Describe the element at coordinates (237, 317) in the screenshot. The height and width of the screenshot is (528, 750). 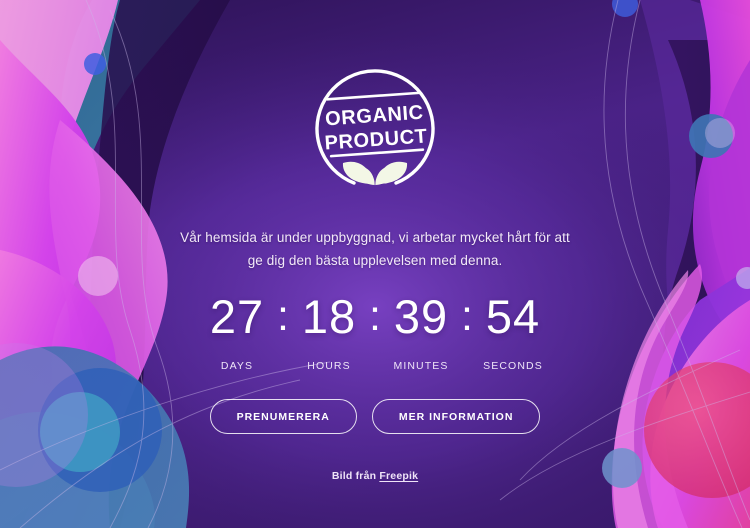
I see `countdown-days-value: 27` at that location.